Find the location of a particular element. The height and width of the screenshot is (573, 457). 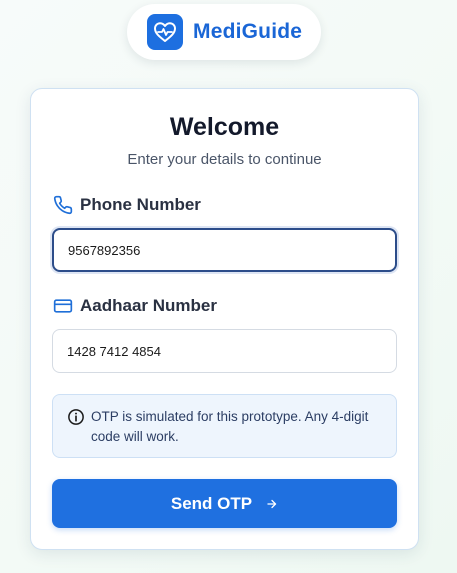

phone-label-text: Phone Number is located at coordinates (140, 204).